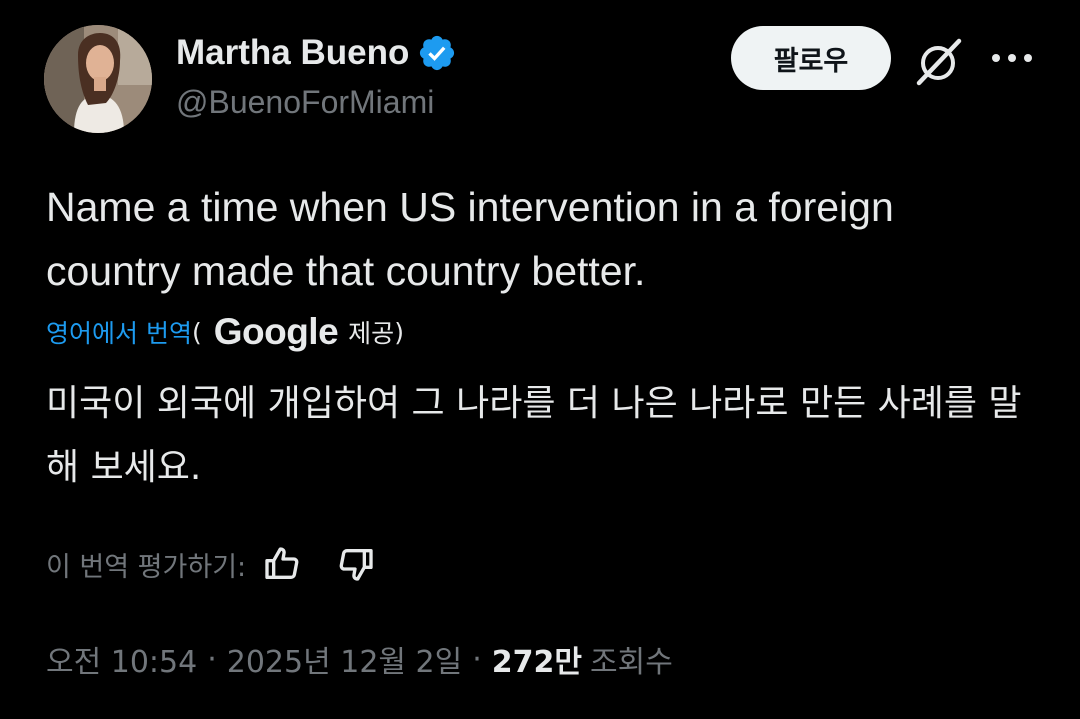 The width and height of the screenshot is (1080, 719). What do you see at coordinates (938, 62) in the screenshot?
I see `grok-icon` at bounding box center [938, 62].